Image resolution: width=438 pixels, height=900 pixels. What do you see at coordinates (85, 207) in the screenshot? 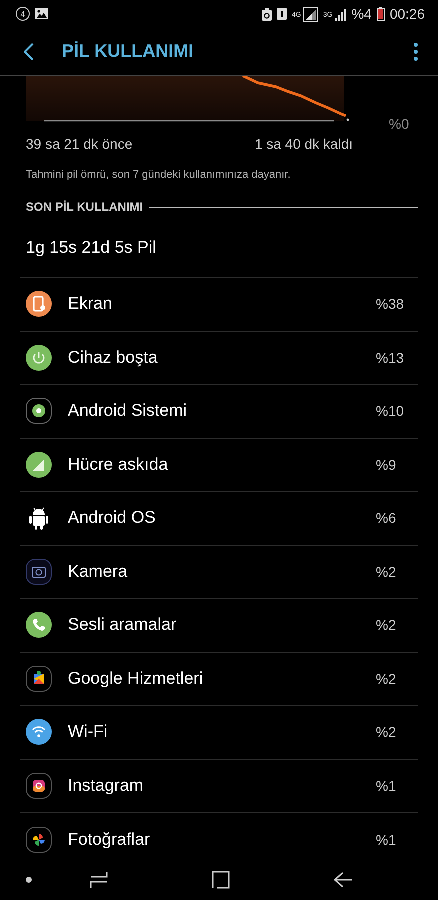
I see `section-title: SON PİL KULLANIMI` at bounding box center [85, 207].